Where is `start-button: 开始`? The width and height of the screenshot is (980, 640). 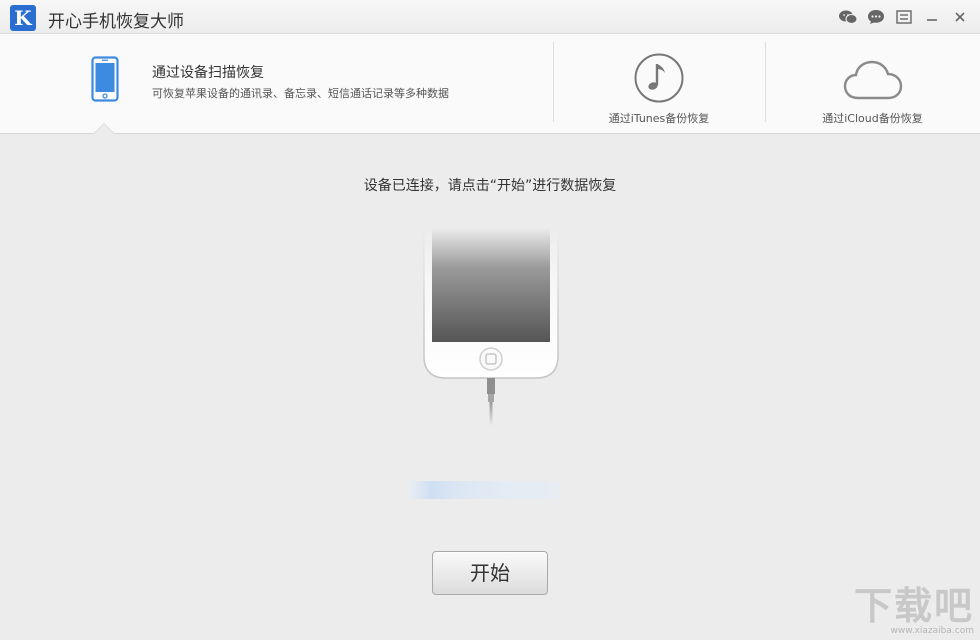
start-button: 开始 is located at coordinates (490, 573).